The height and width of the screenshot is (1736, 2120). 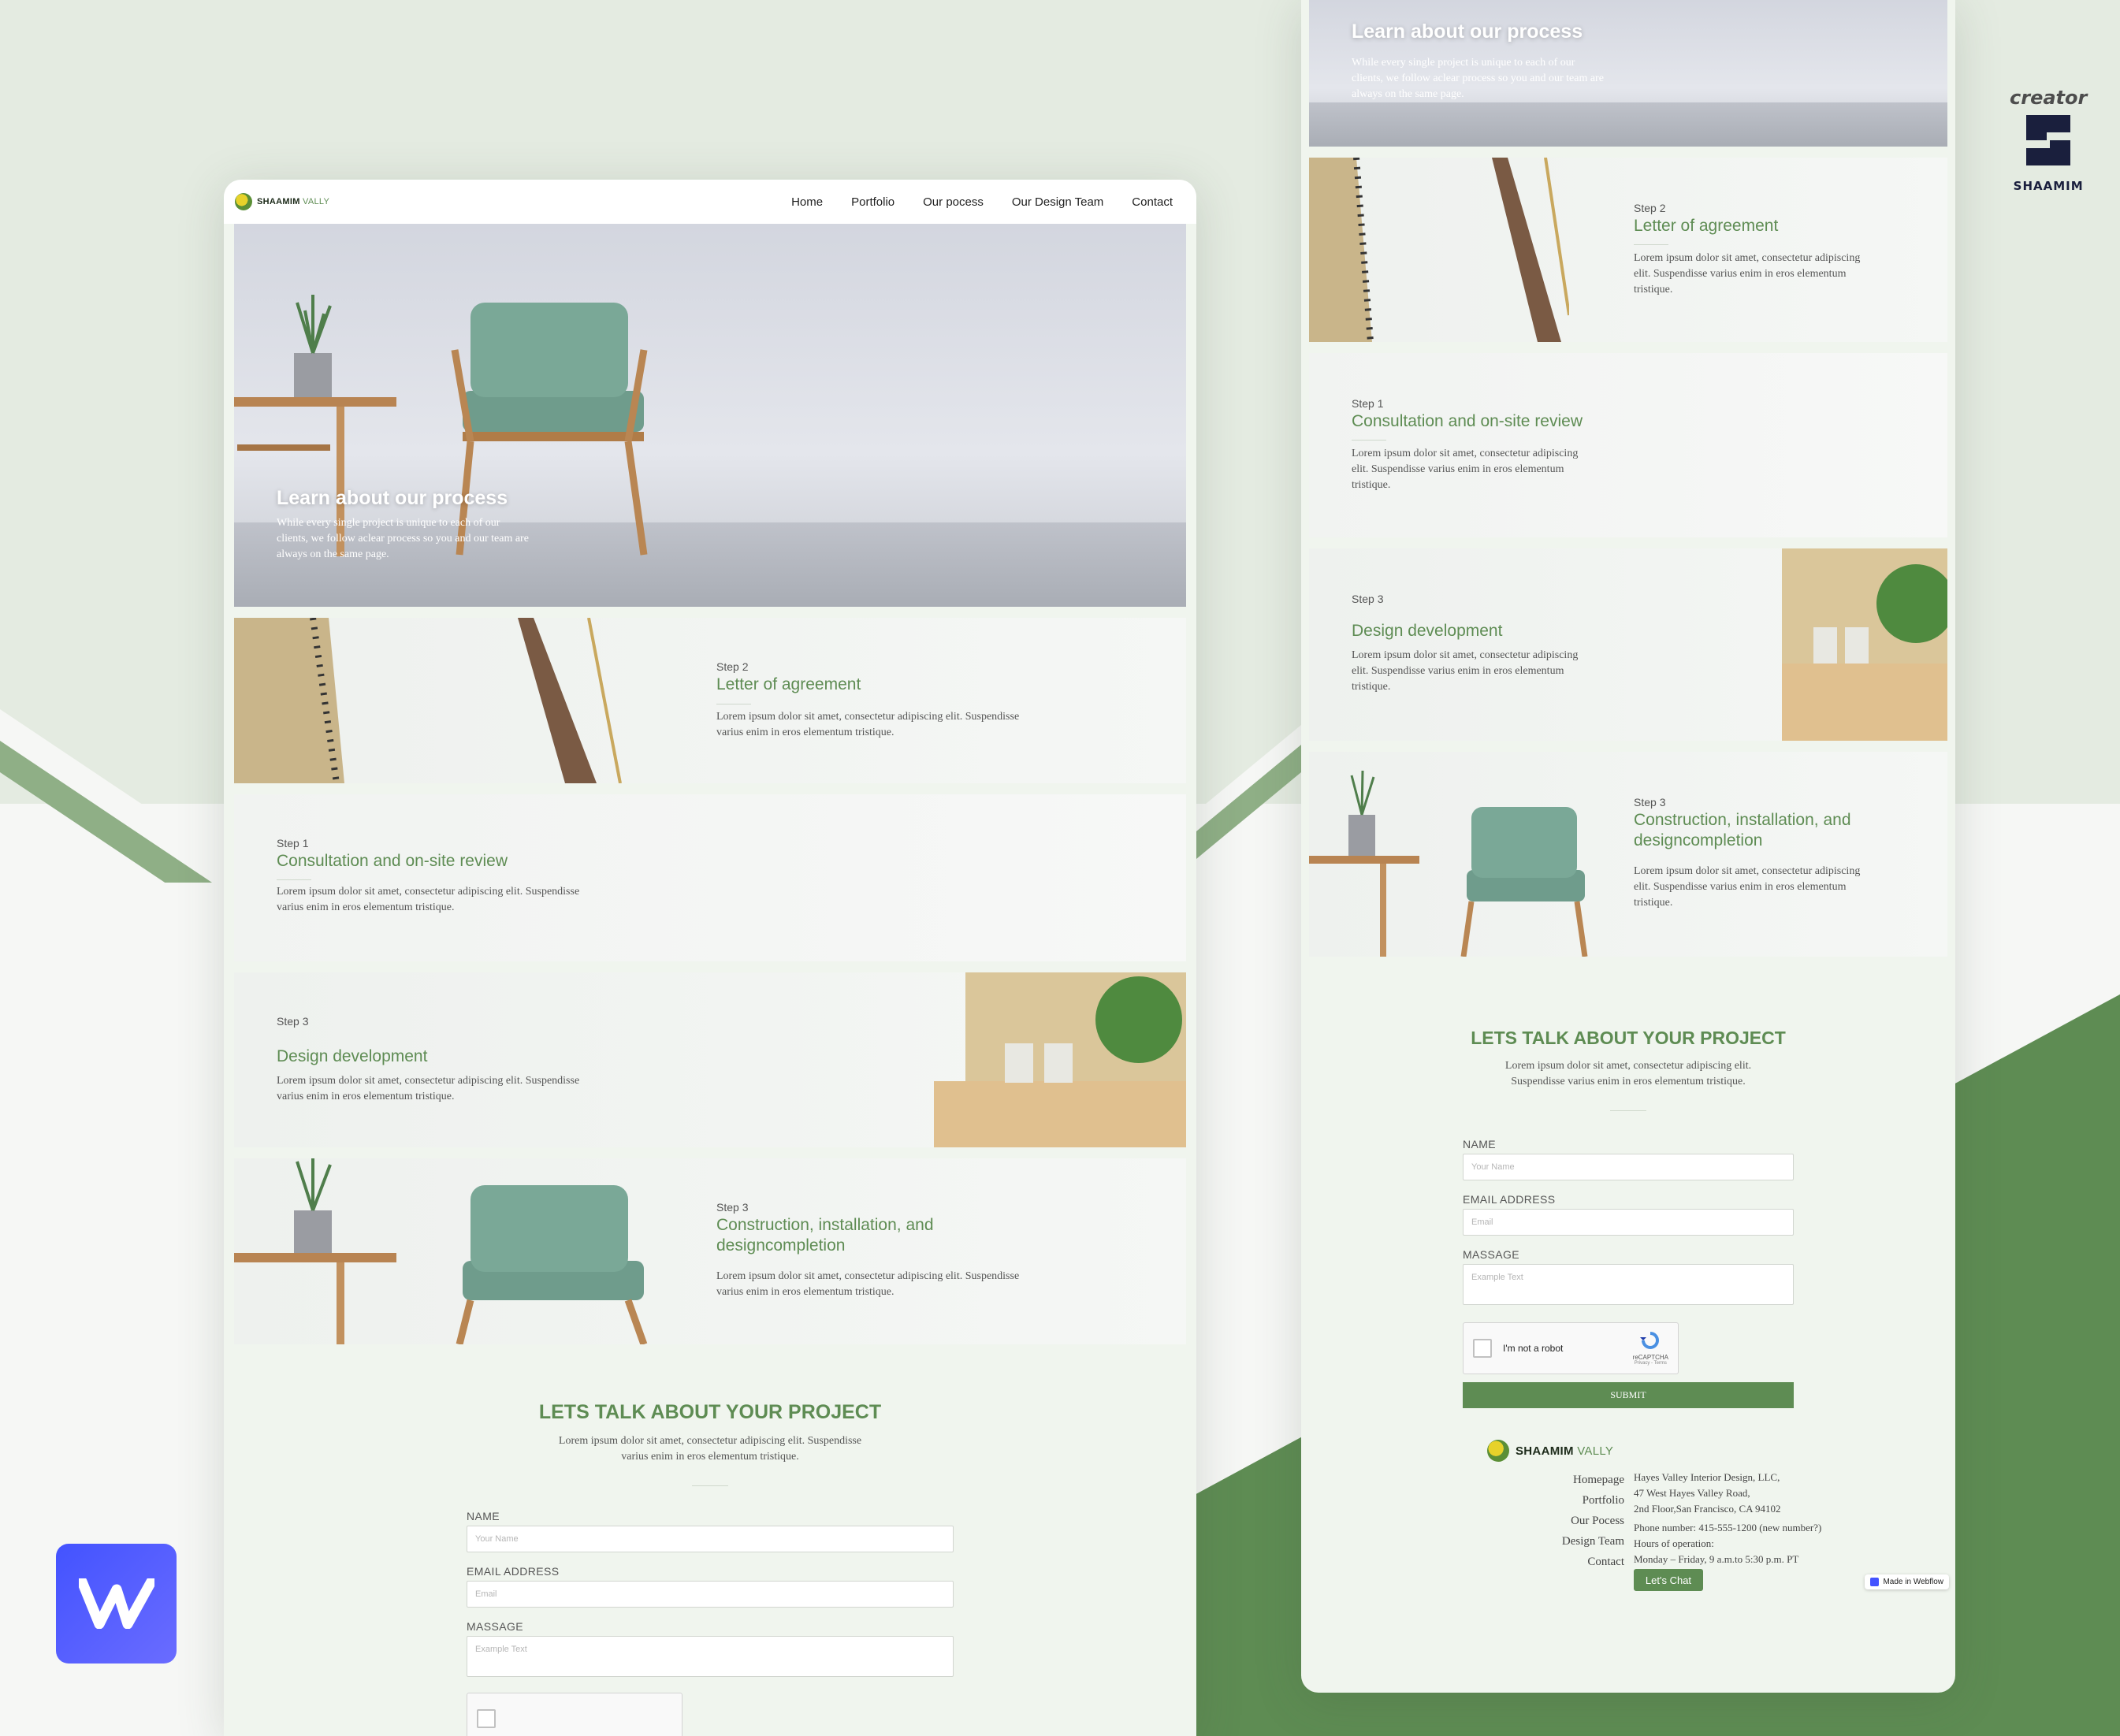 I want to click on nav-design-team: Our Design Team, so click(x=1057, y=202).